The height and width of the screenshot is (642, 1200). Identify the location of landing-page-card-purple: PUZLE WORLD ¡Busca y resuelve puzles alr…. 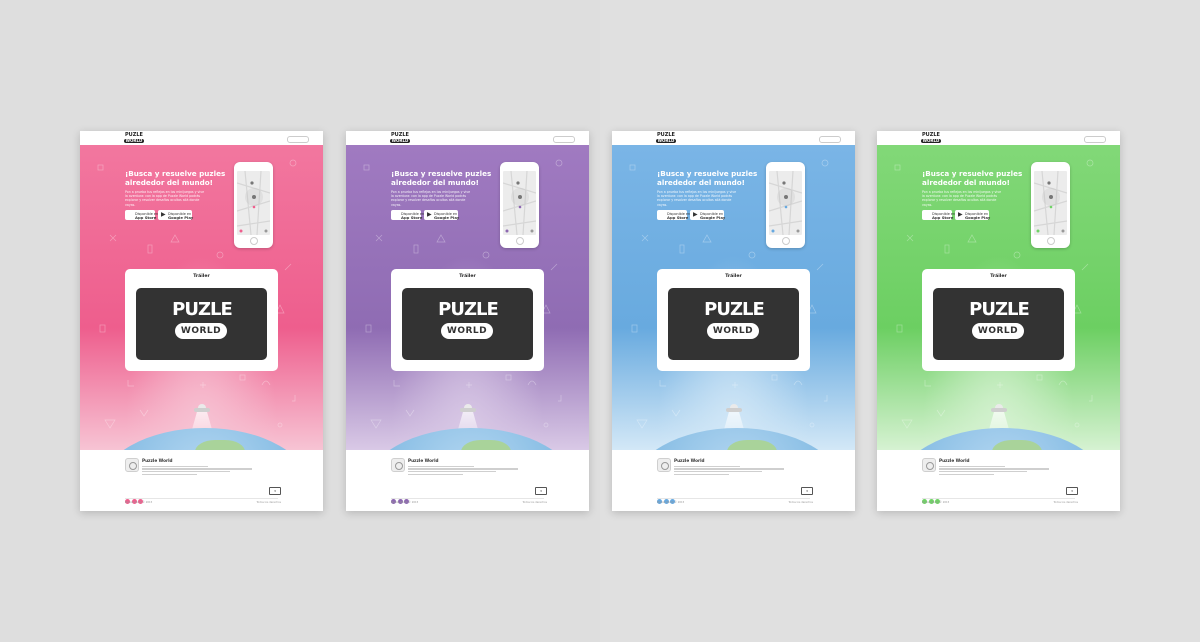
(467, 321).